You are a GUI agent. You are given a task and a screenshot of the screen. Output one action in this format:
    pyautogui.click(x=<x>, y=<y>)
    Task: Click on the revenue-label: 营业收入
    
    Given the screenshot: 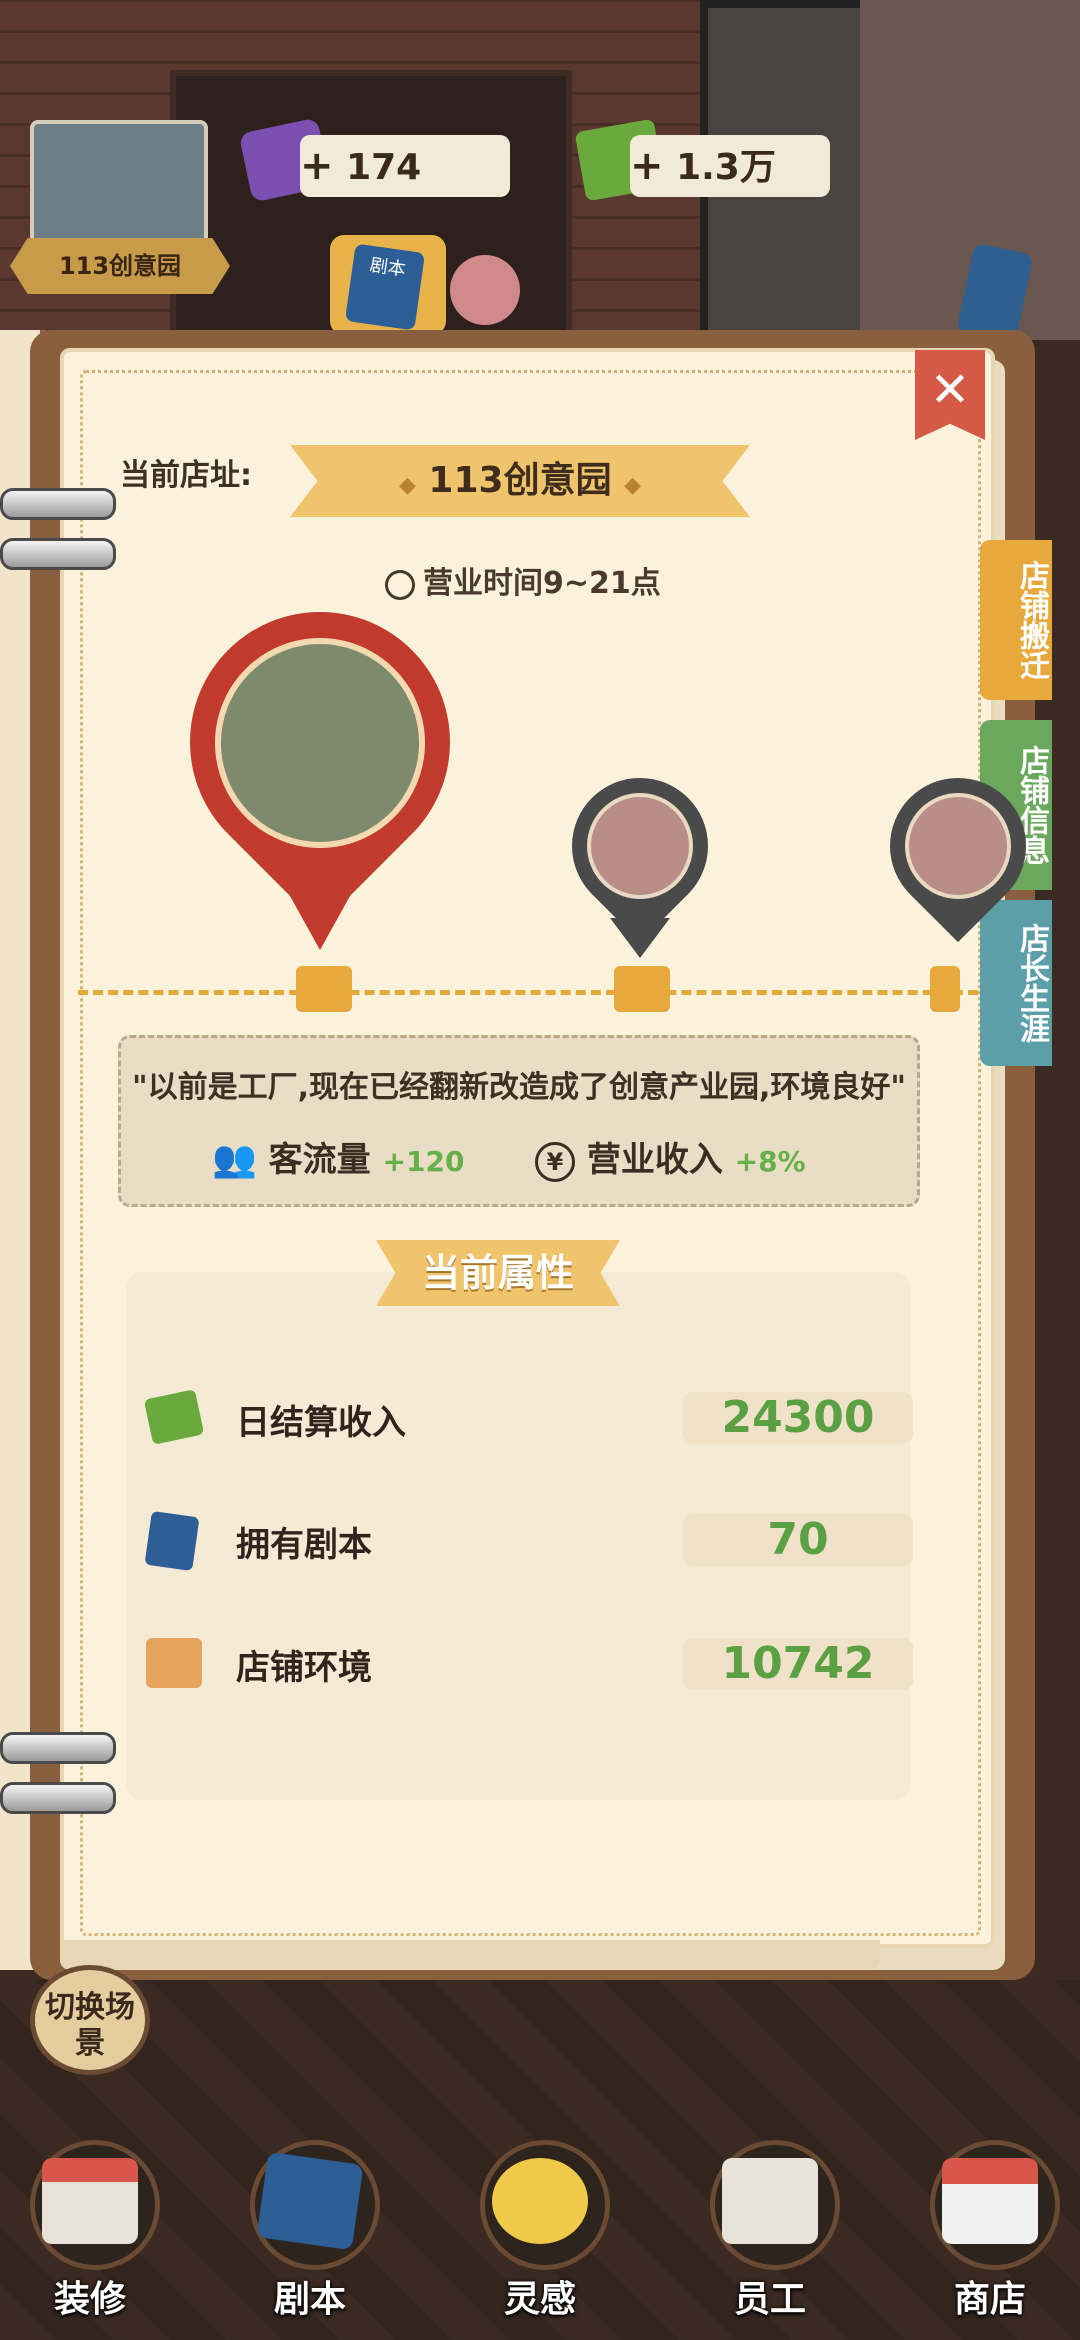 What is the action you would take?
    pyautogui.click(x=654, y=1160)
    